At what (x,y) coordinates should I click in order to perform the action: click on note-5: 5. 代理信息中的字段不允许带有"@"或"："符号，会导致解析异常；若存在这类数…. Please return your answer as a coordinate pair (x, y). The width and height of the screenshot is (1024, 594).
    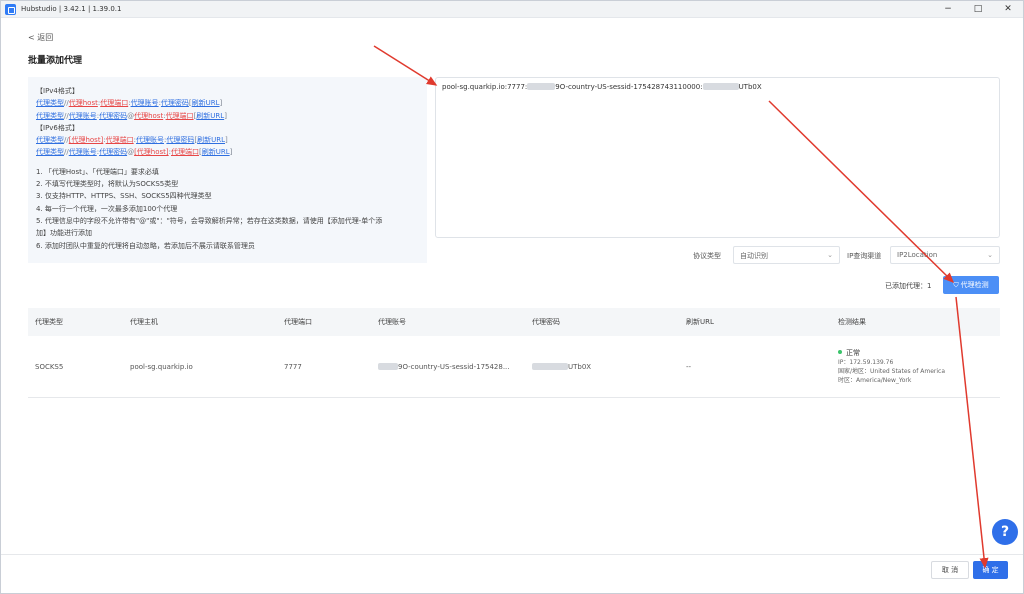
    Looking at the image, I should click on (209, 220).